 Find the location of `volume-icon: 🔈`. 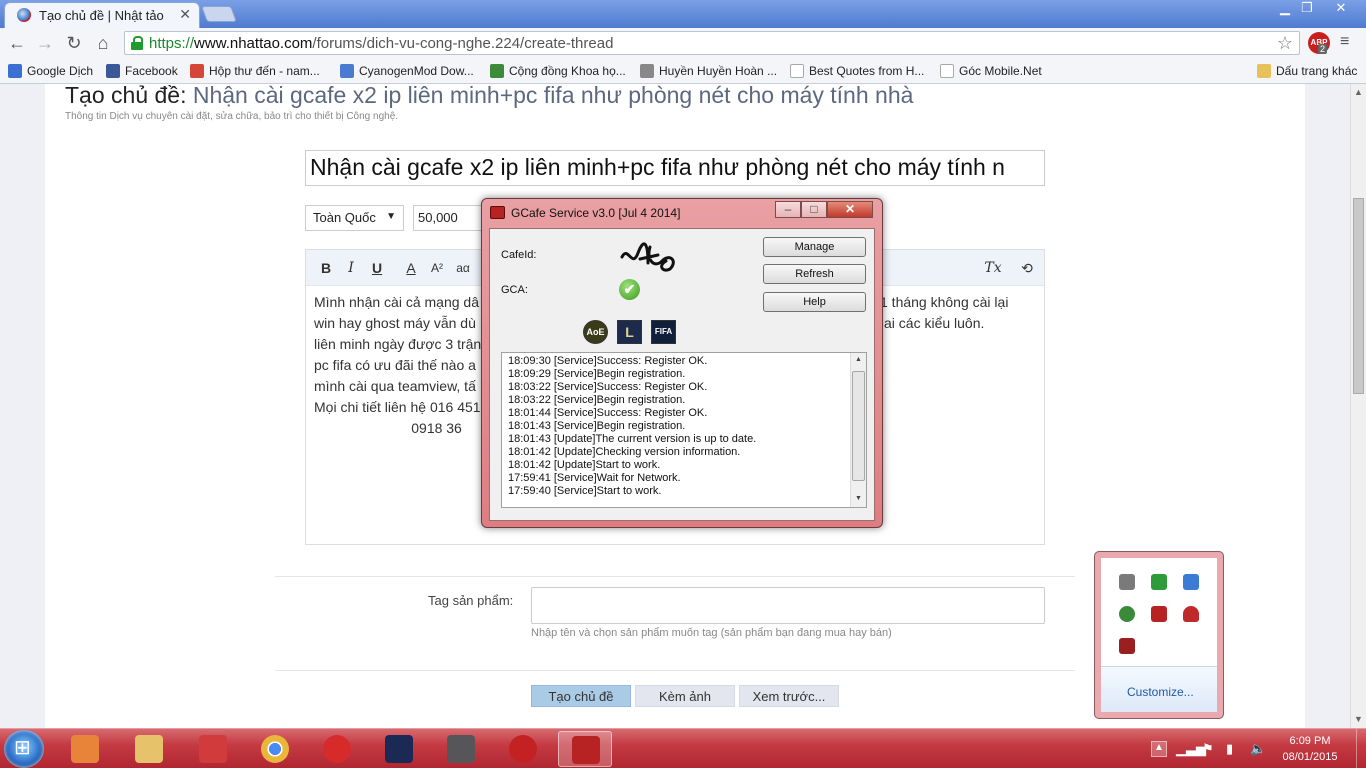

volume-icon: 🔈 is located at coordinates (1258, 749).